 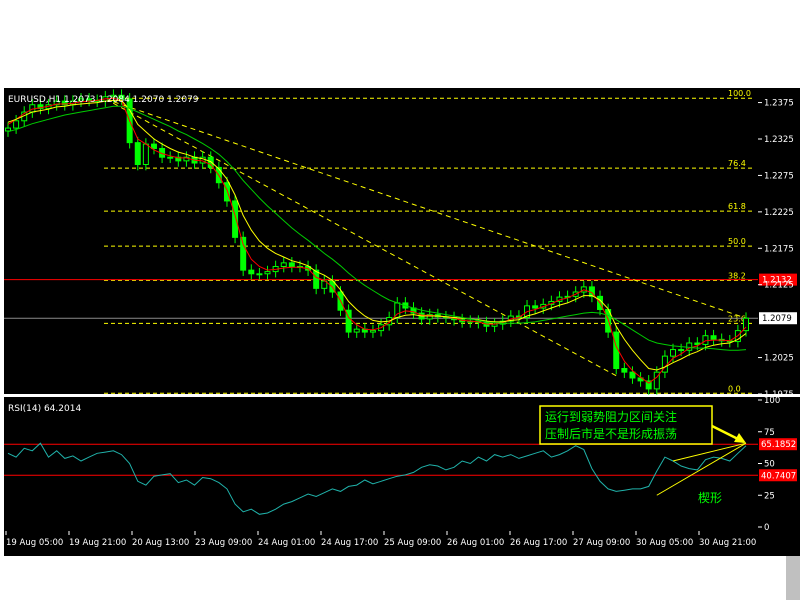 I want to click on fib-level-label: 76.4, so click(x=737, y=163).